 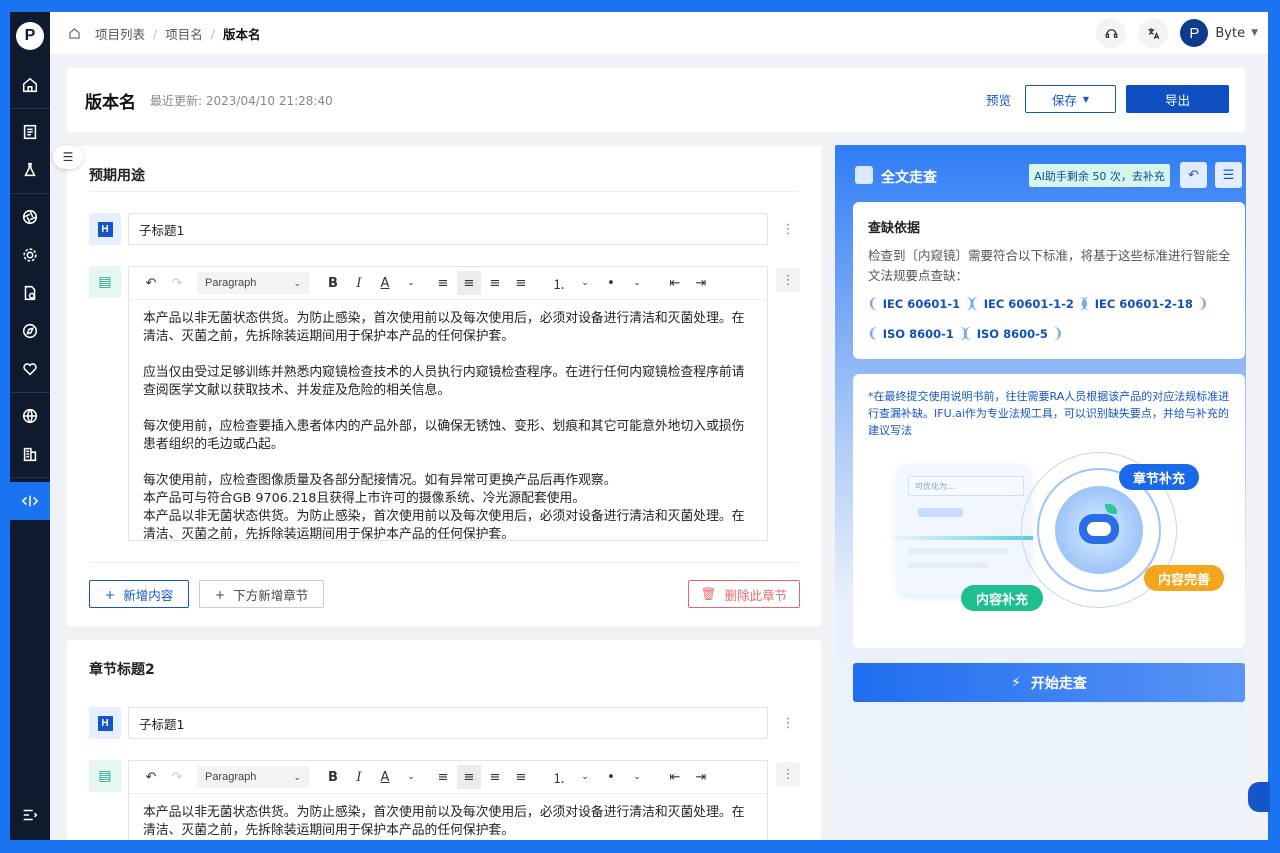 I want to click on translate-icon, so click(x=1153, y=33).